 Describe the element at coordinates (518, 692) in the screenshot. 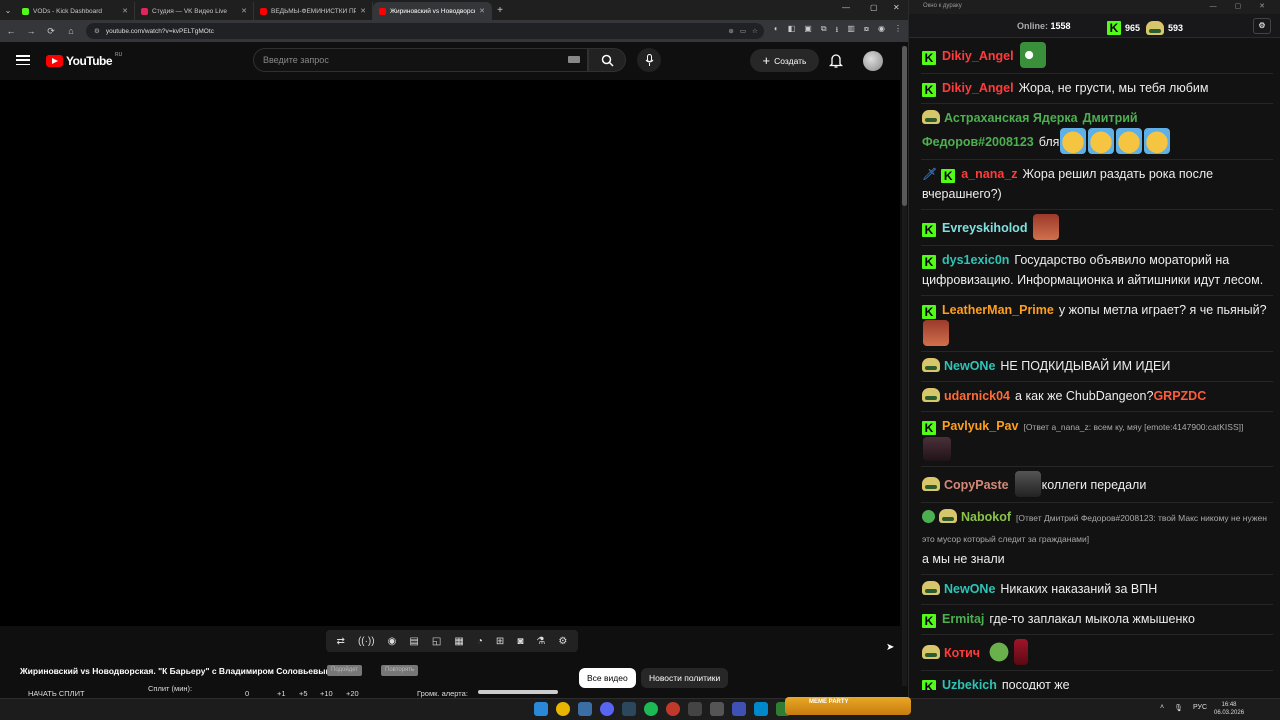

I see `alert-volume-slider` at that location.